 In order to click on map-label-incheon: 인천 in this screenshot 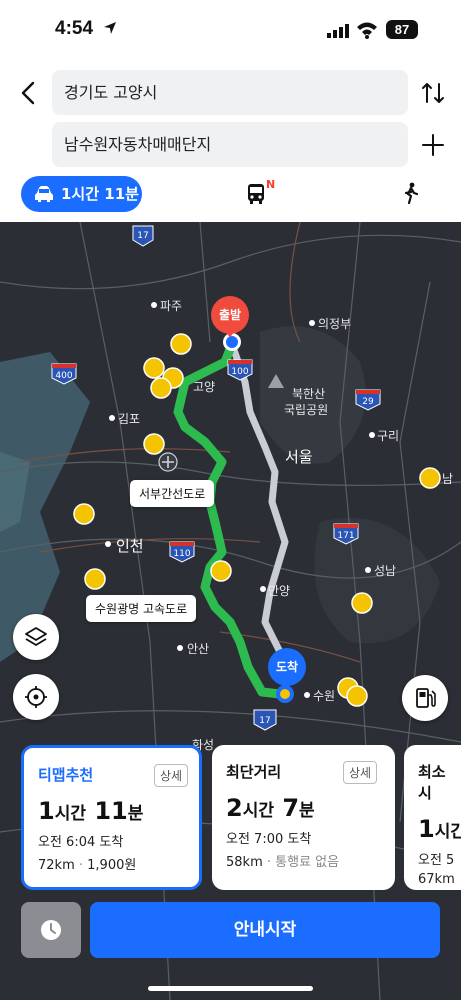, I will do `click(130, 546)`.